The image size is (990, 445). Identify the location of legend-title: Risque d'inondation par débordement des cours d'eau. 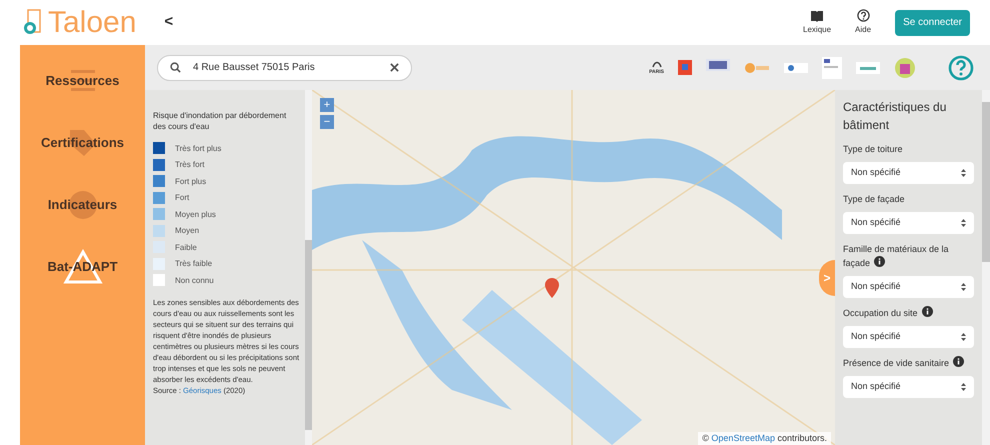
(220, 121).